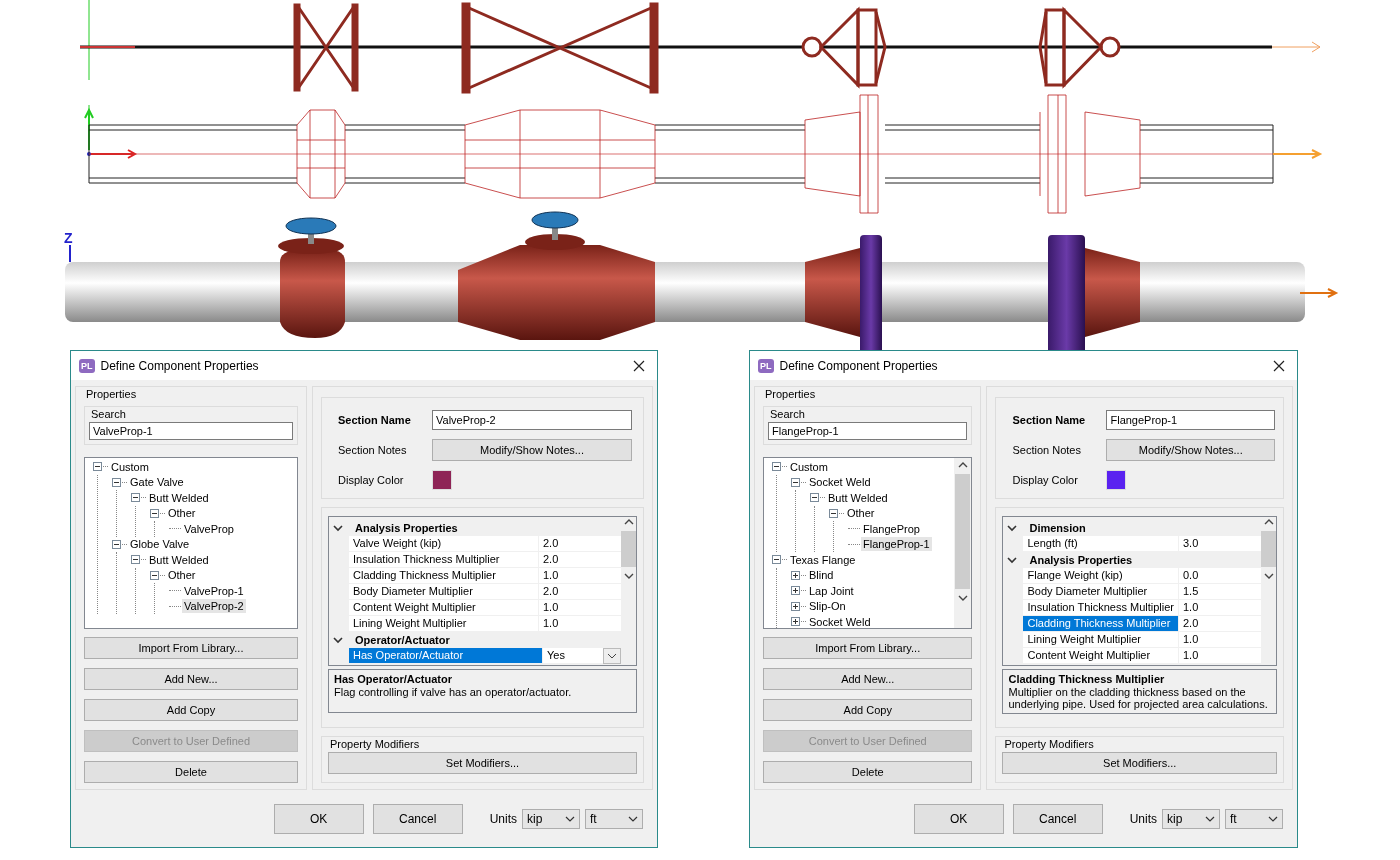  What do you see at coordinates (191, 772) in the screenshot?
I see `action-button: Delete` at bounding box center [191, 772].